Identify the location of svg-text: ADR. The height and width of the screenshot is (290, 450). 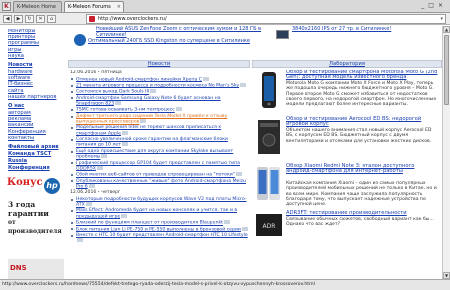
(269, 226).